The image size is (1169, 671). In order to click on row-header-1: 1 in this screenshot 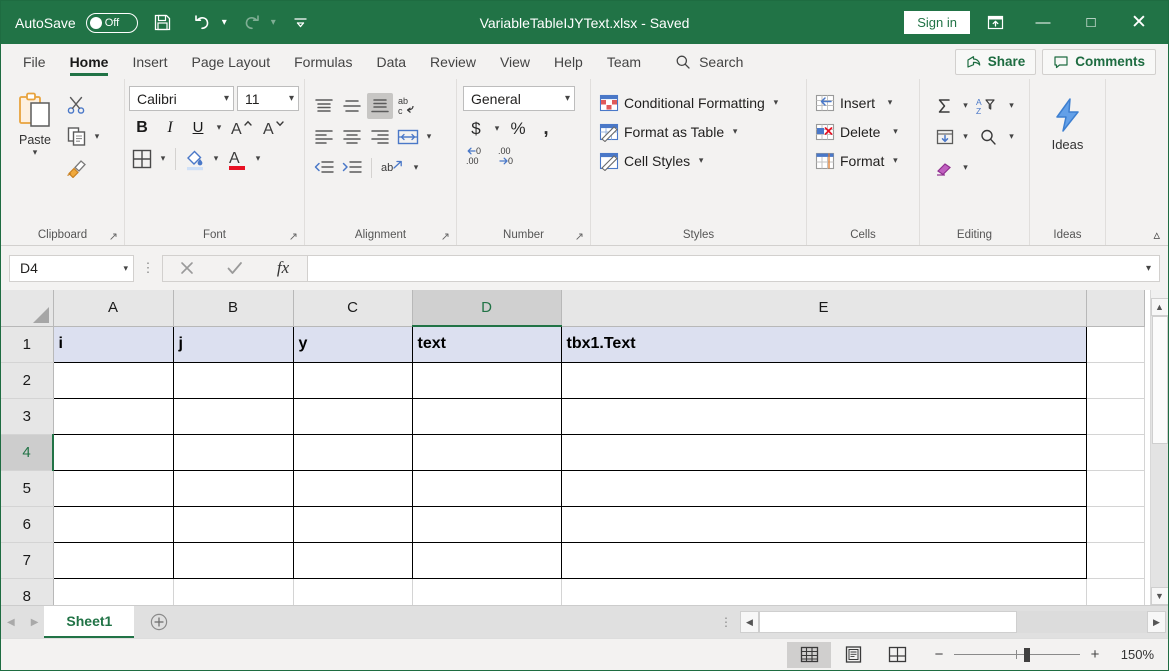, I will do `click(27, 344)`.